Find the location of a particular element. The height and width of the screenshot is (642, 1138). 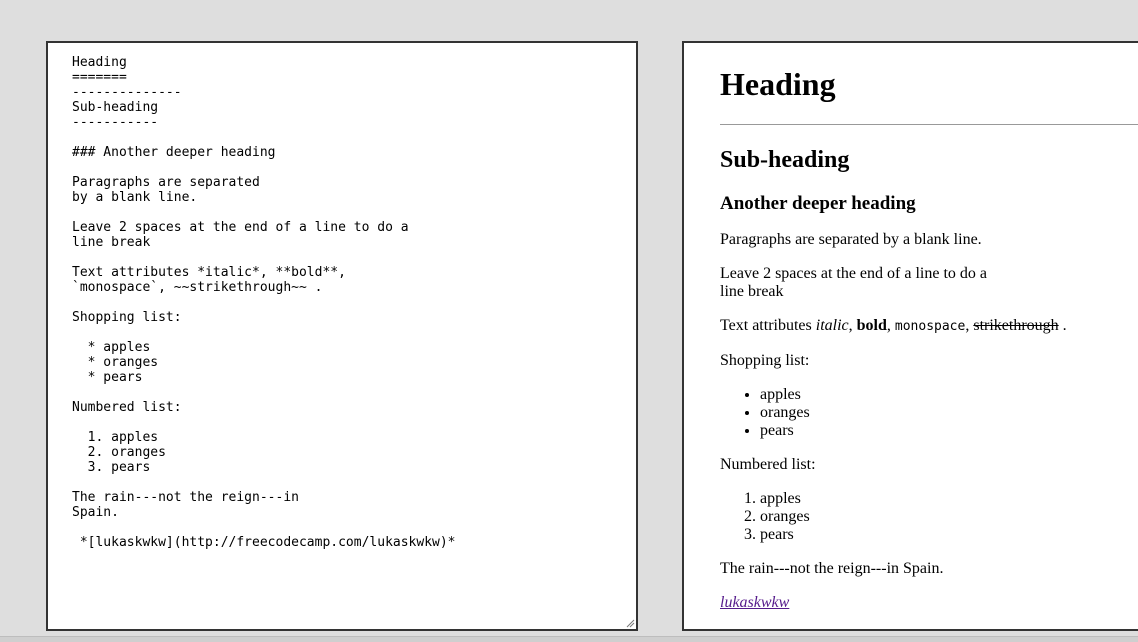

shopping-list-label: Shopping list: is located at coordinates (765, 360).